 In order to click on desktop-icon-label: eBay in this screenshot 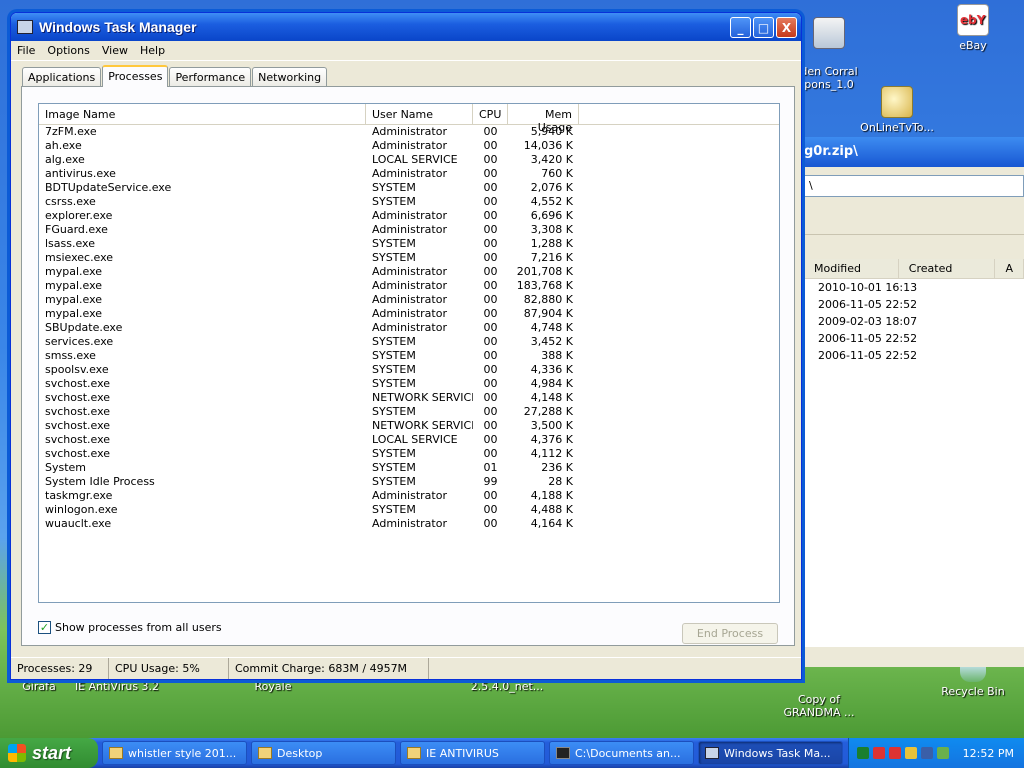, I will do `click(973, 45)`.